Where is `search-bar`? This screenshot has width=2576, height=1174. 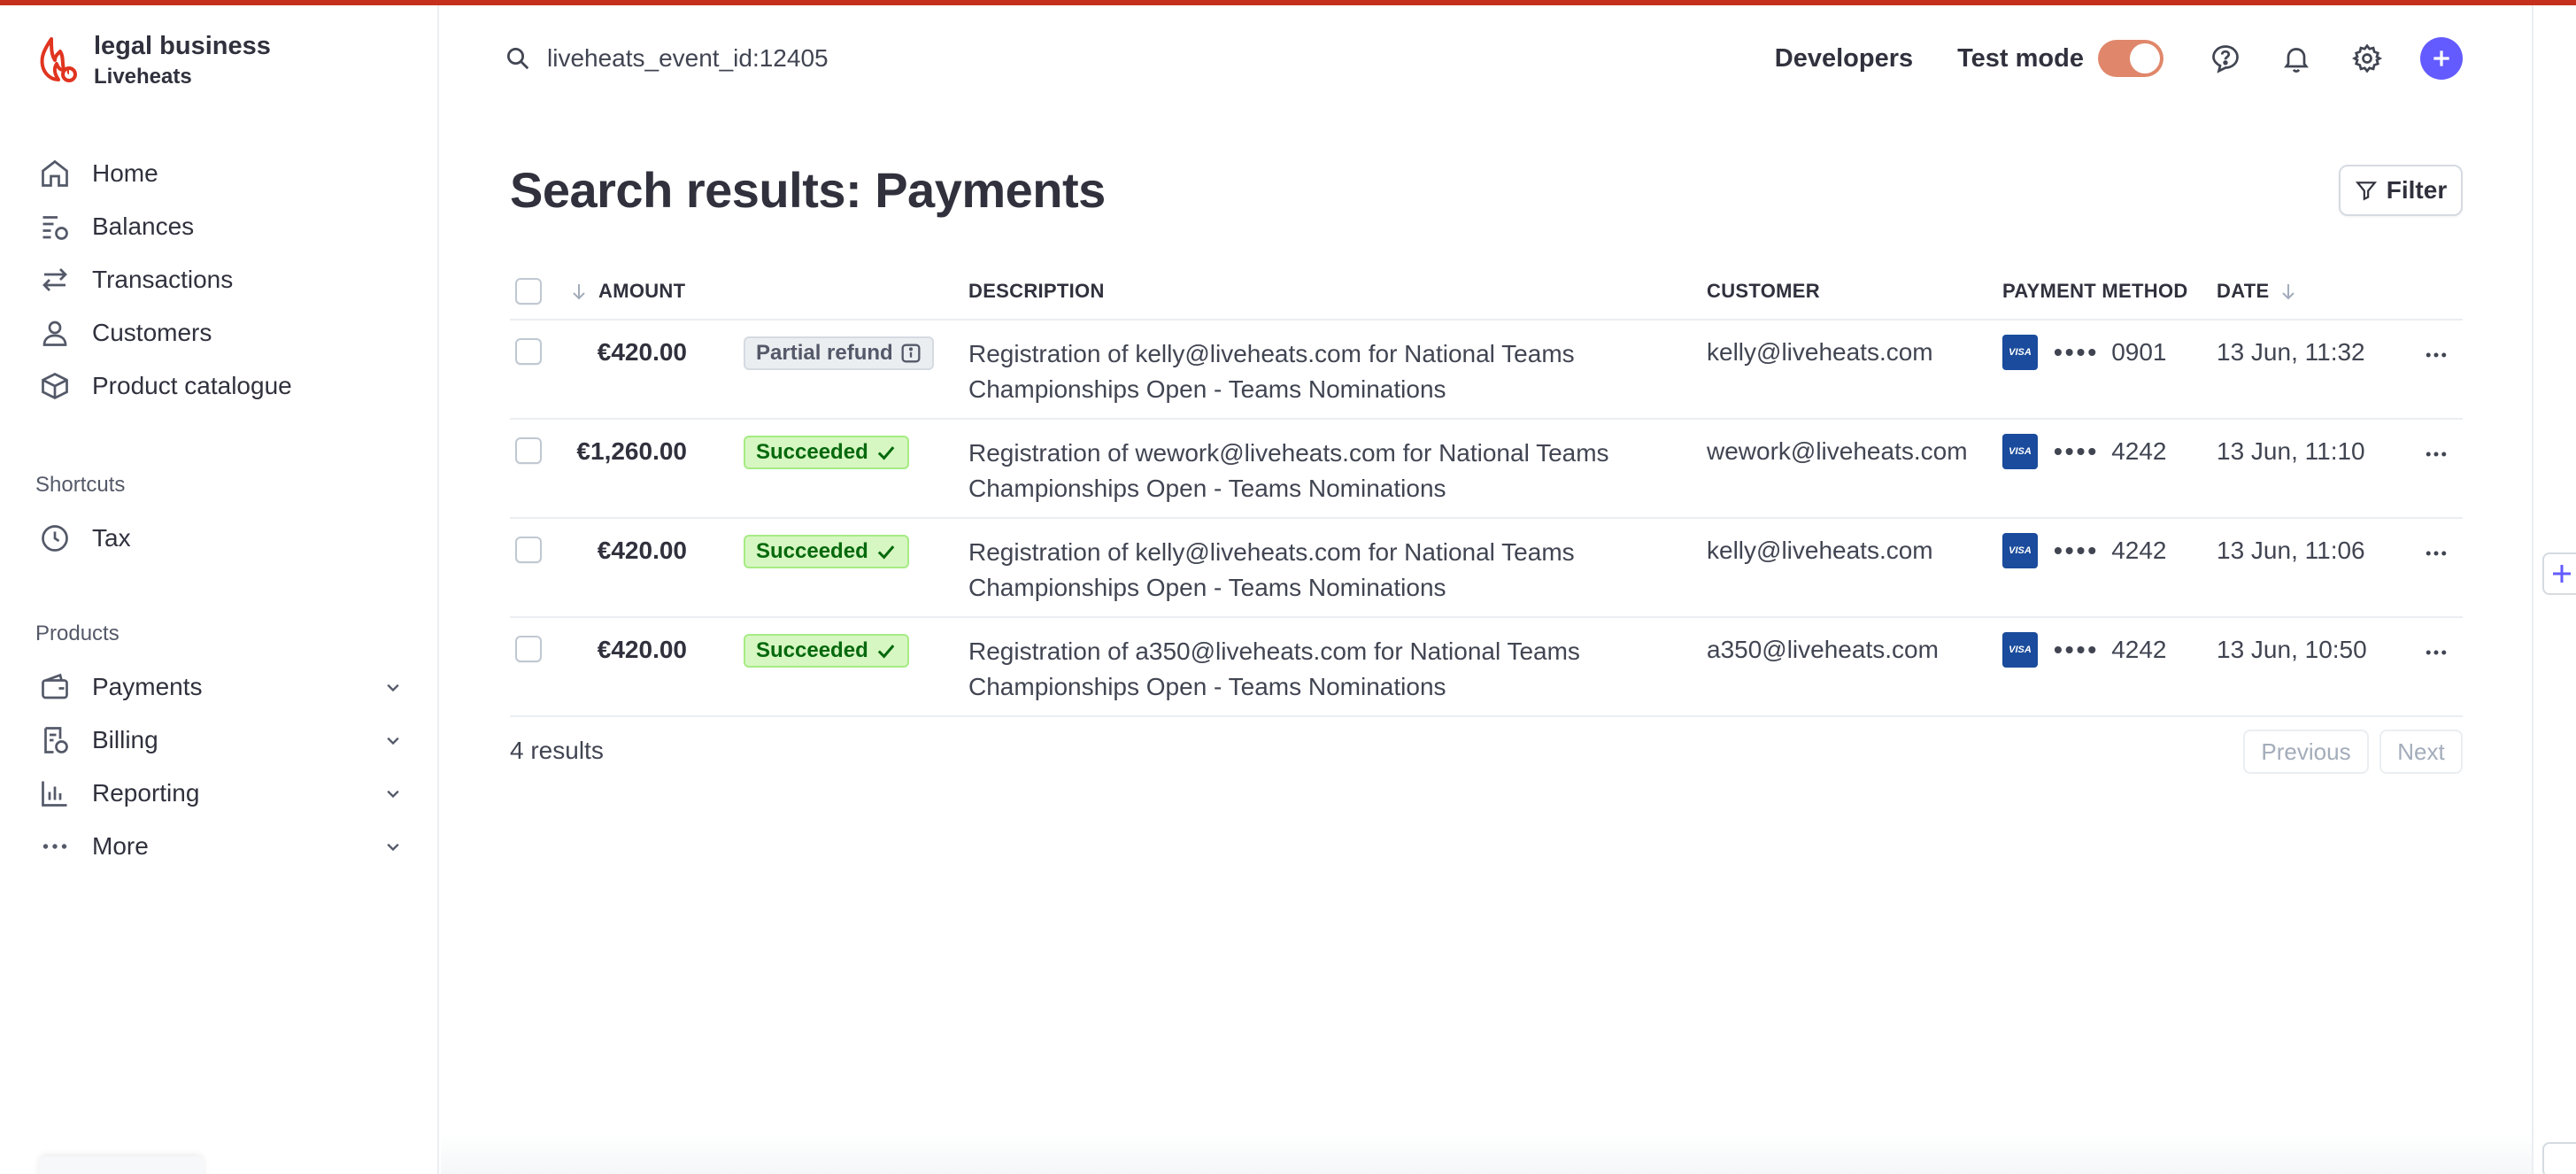
search-bar is located at coordinates (791, 59).